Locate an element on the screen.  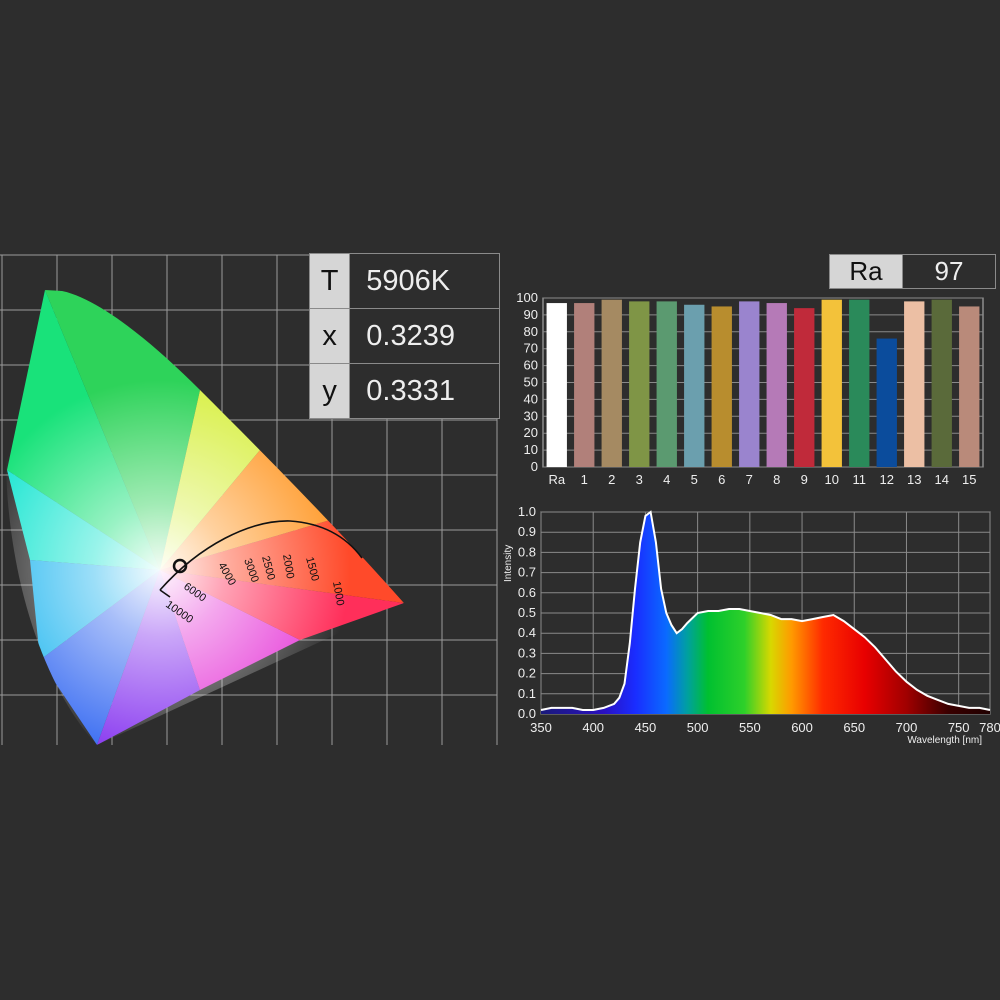
cri-x-tick-label: 9 is located at coordinates (804, 479).